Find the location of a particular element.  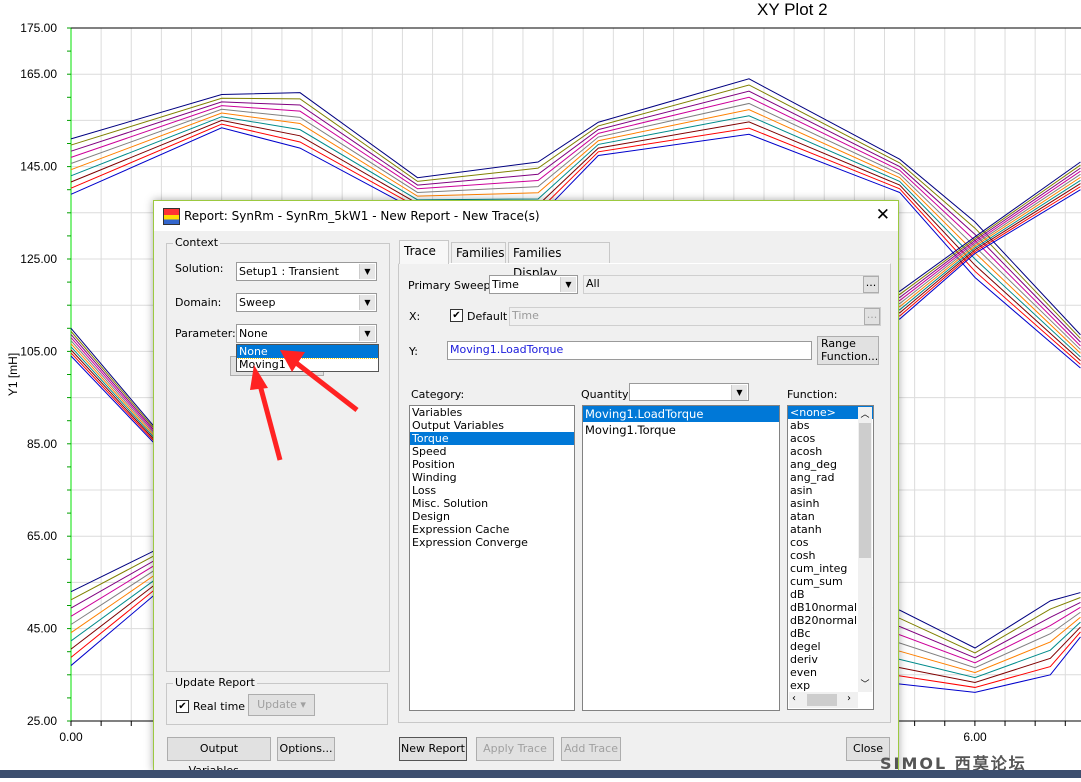

option-none: None is located at coordinates (307, 352).